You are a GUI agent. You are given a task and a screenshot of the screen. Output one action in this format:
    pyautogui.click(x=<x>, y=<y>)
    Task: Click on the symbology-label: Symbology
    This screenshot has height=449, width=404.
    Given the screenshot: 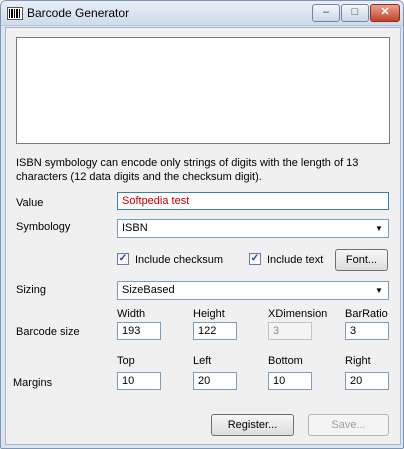 What is the action you would take?
    pyautogui.click(x=43, y=227)
    